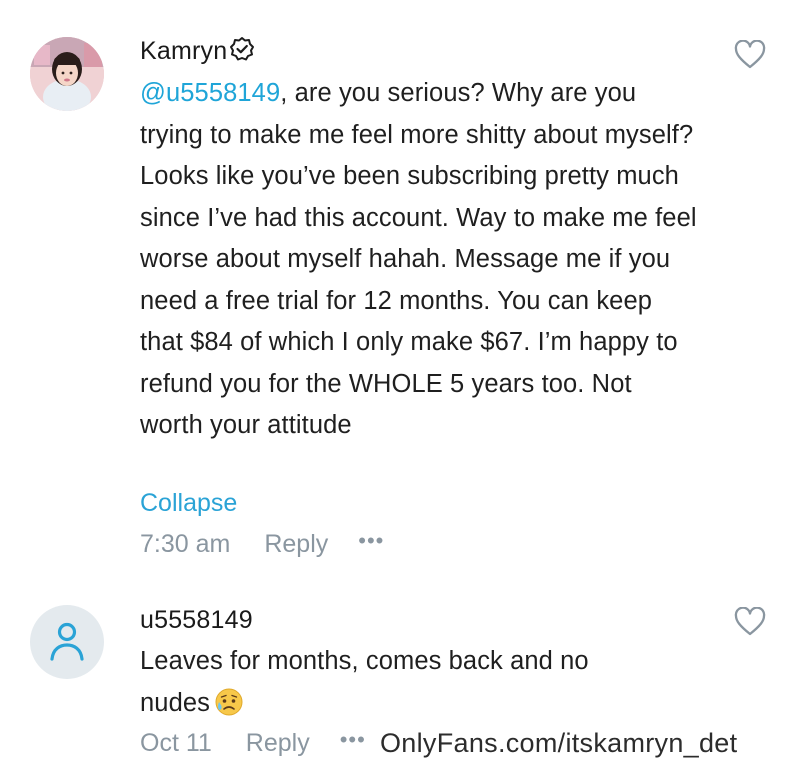 The width and height of the screenshot is (800, 782). I want to click on comment-time: 7:30 am, so click(185, 544).